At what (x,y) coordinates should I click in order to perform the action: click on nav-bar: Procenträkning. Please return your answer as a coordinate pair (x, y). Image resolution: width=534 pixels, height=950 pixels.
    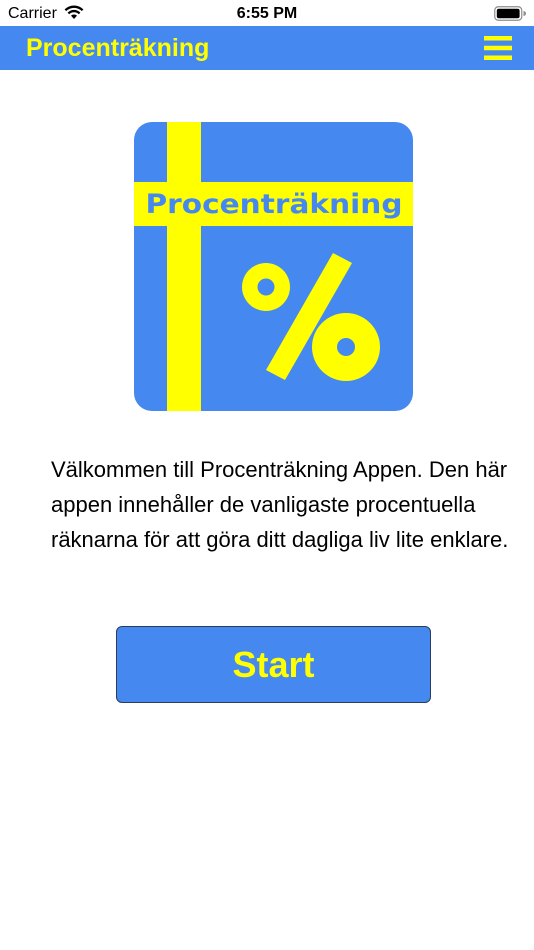
    Looking at the image, I should click on (267, 48).